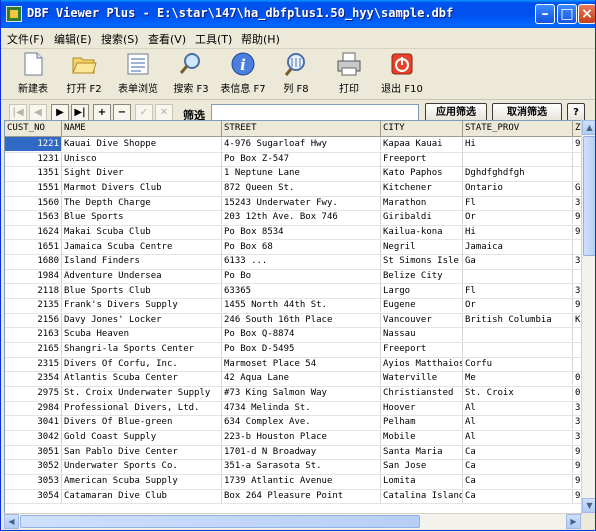 The height and width of the screenshot is (532, 596). I want to click on scroll-left-arrow: ◀, so click(11, 521).